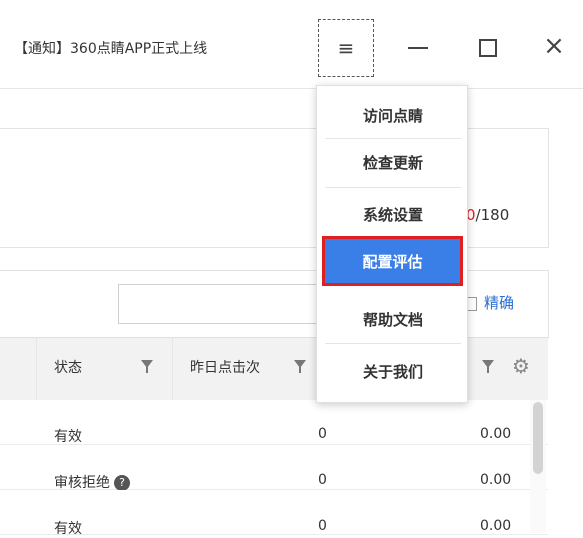  What do you see at coordinates (521, 366) in the screenshot?
I see `gear-icon: ⚙` at bounding box center [521, 366].